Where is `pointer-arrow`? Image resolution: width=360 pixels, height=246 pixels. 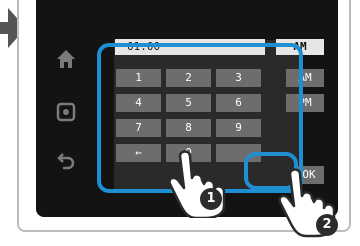
pointer-arrow is located at coordinates (13, 28).